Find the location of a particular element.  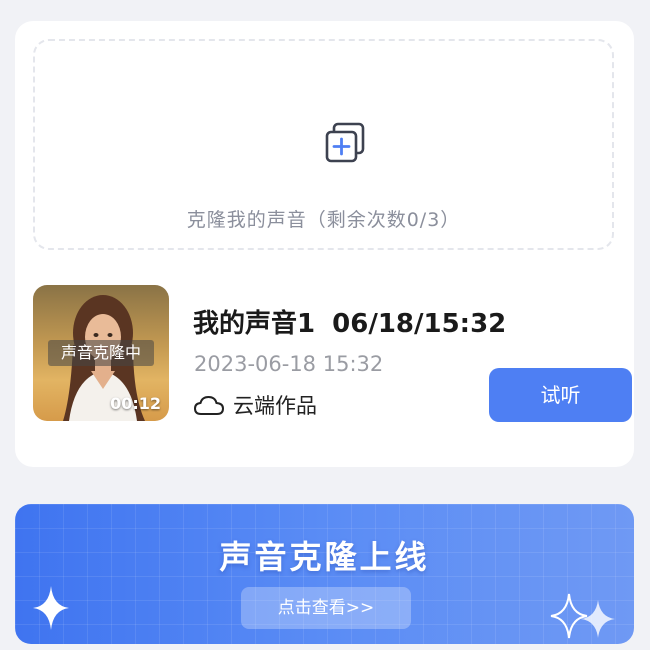

cloud-work-label: 云端作品 is located at coordinates (275, 406).